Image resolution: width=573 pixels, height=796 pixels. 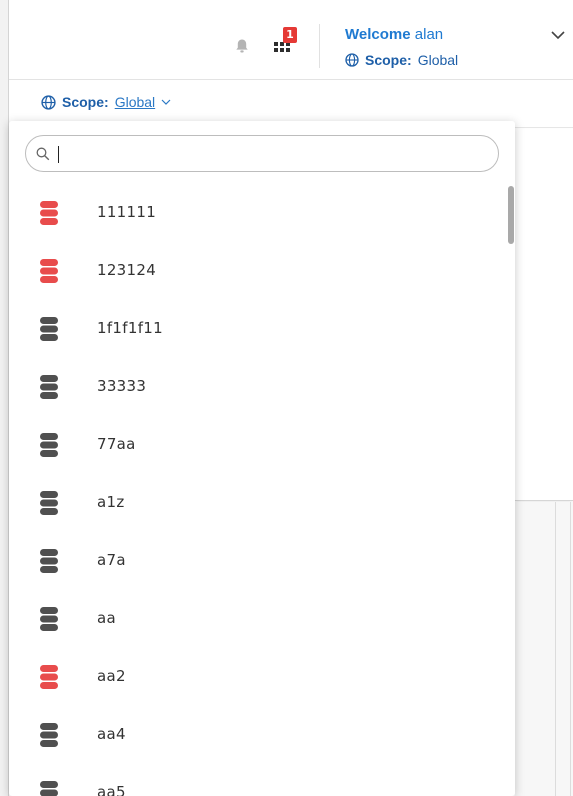 I want to click on notification-badge: 1, so click(x=290, y=35).